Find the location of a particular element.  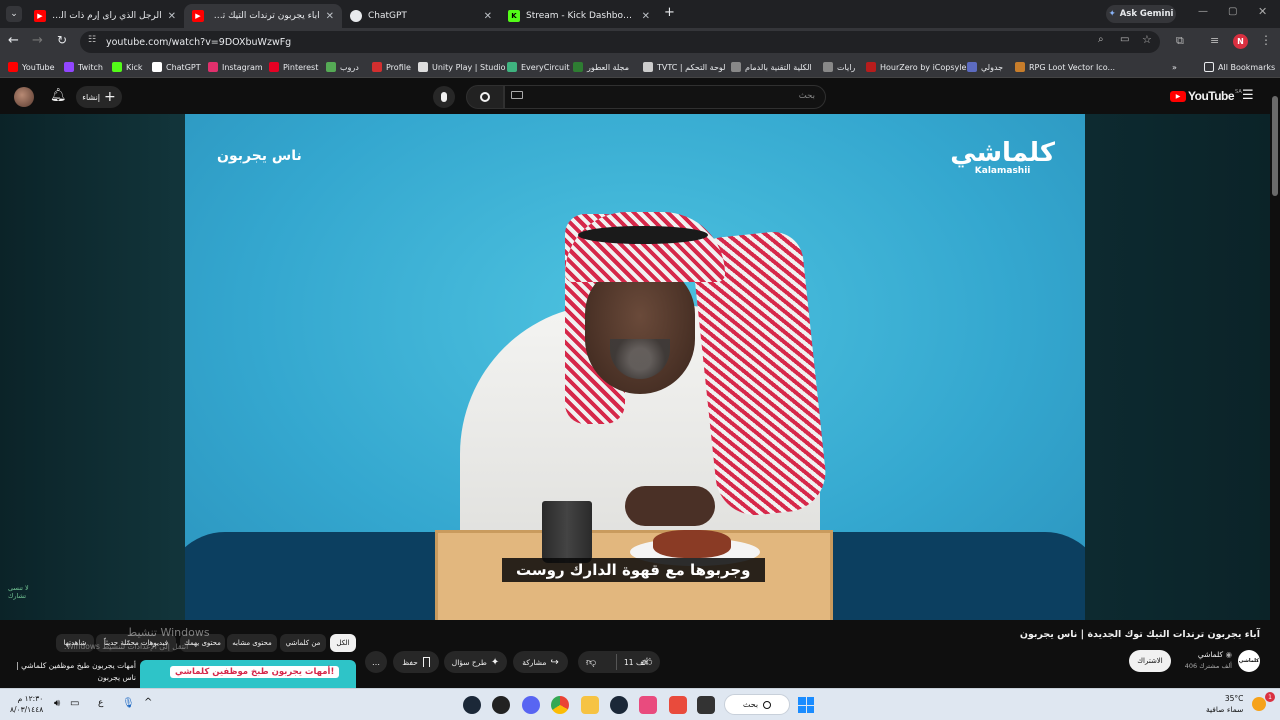

minimize-button: — is located at coordinates (1203, 11).